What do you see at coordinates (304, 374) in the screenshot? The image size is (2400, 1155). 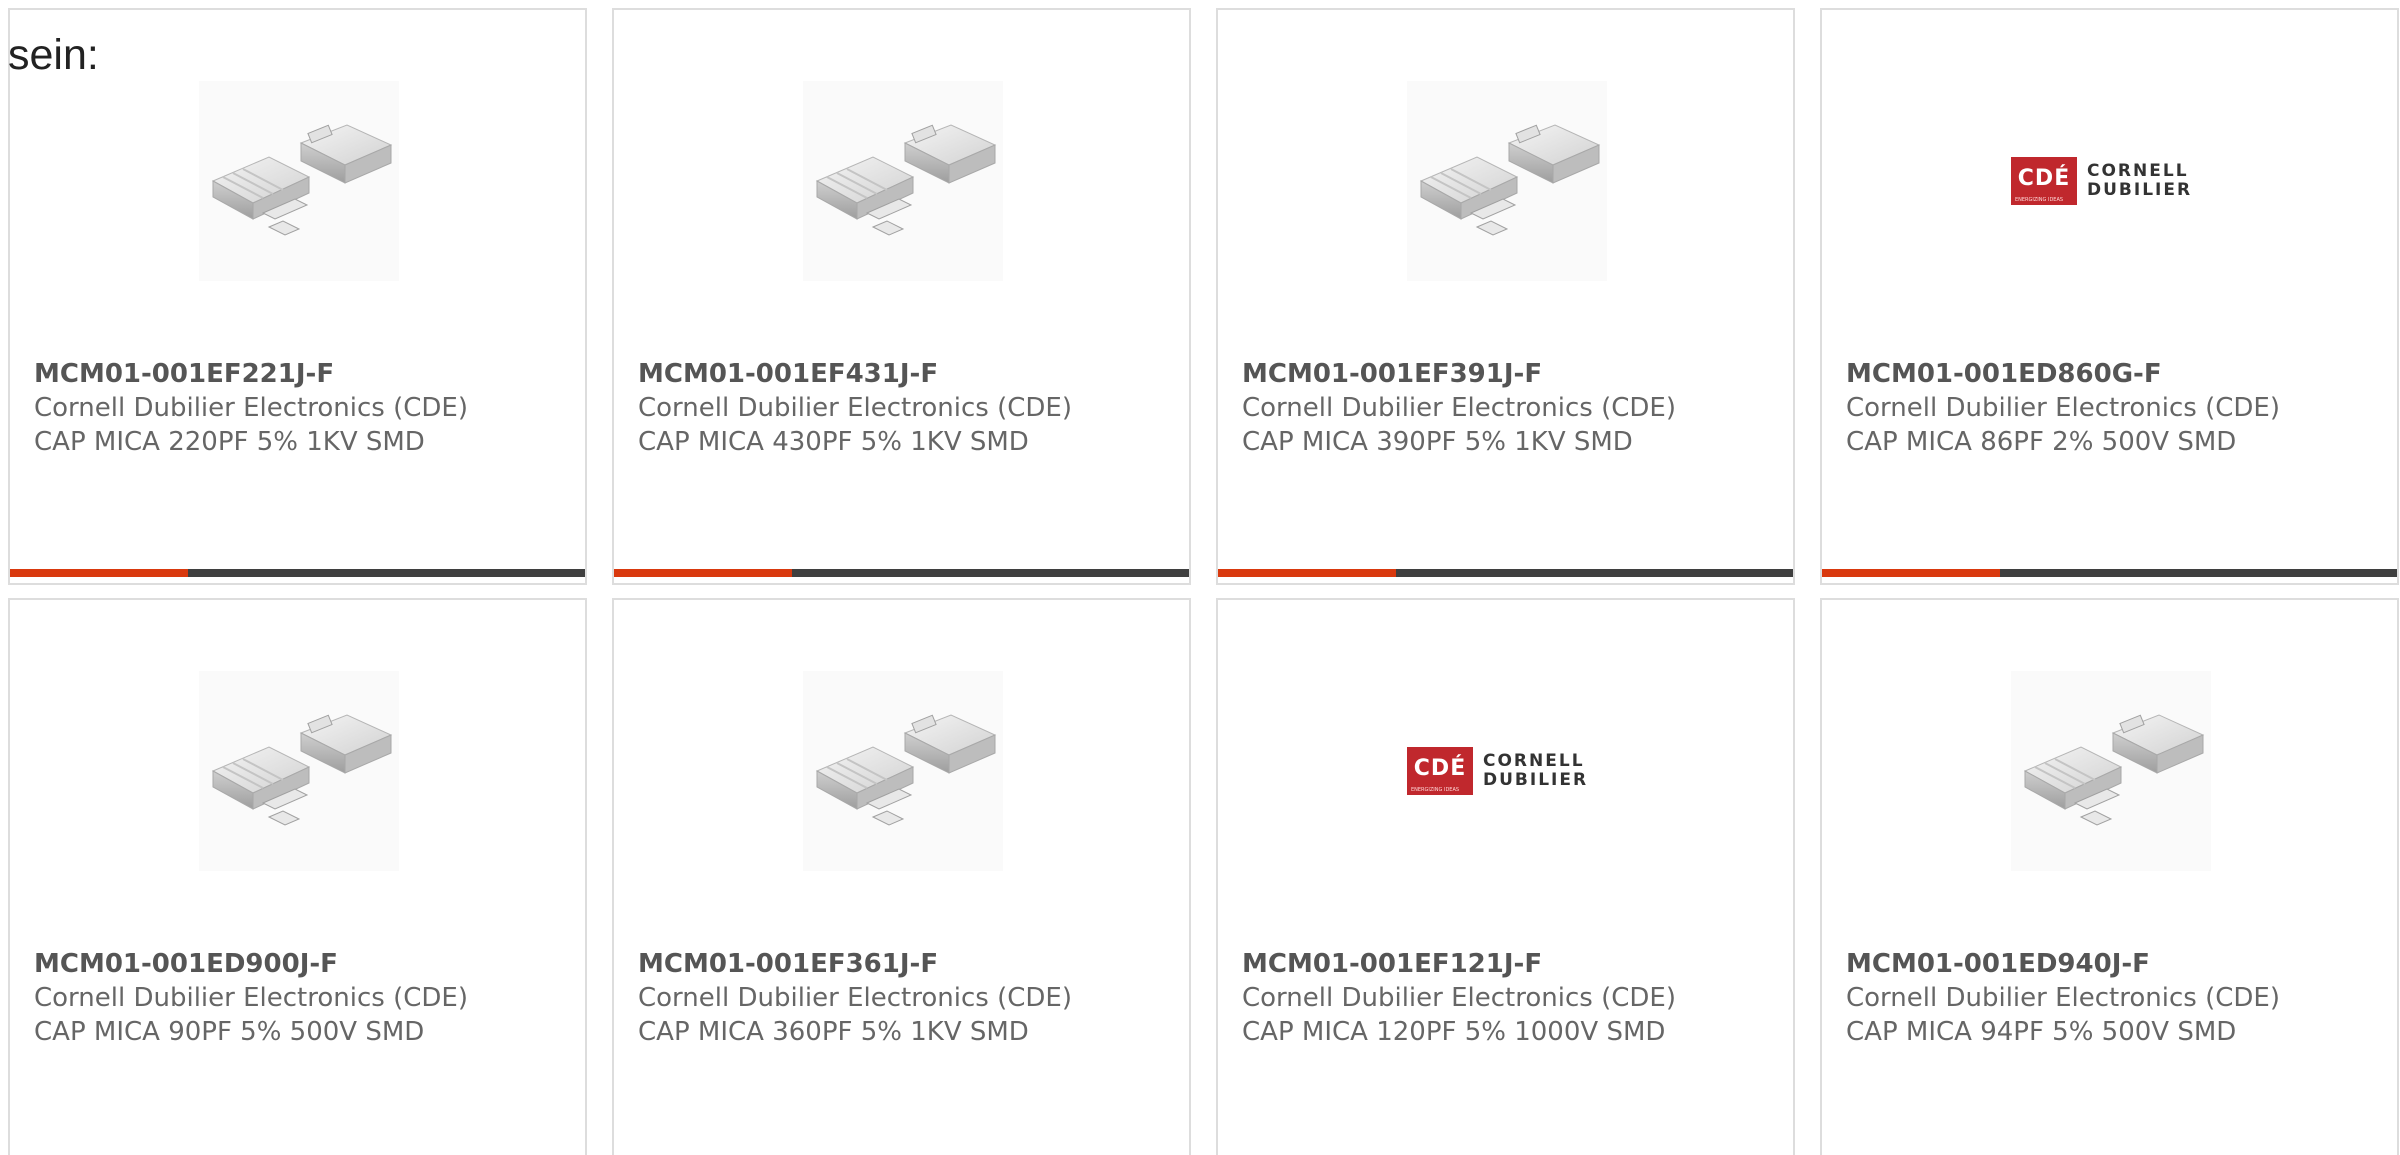 I see `part-number-link: MCM01-001EF221J-F` at bounding box center [304, 374].